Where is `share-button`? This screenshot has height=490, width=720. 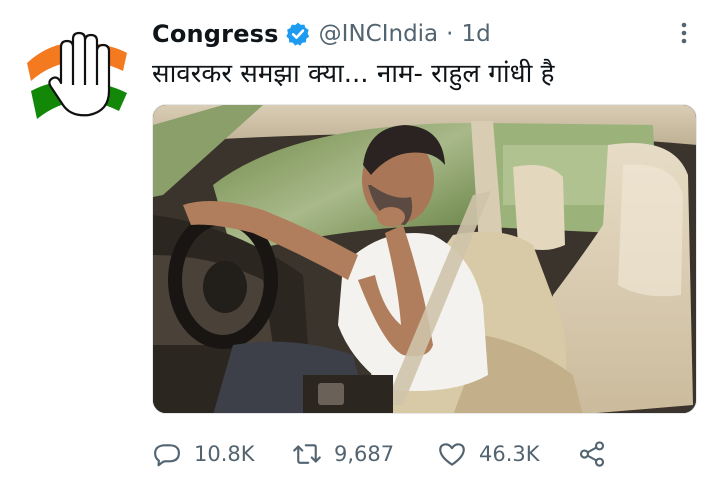
share-button is located at coordinates (592, 454).